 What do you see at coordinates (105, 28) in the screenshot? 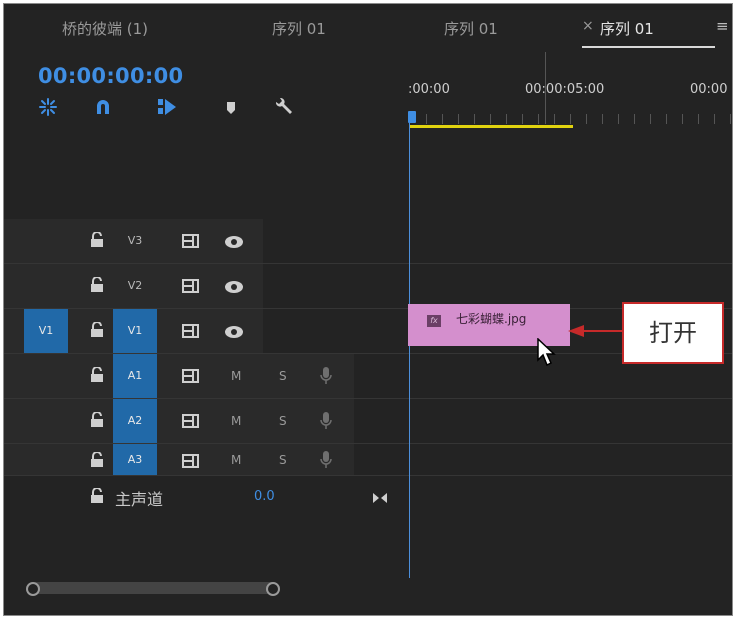
I see `tab-bridge-end: 桥的彼端 (1)` at bounding box center [105, 28].